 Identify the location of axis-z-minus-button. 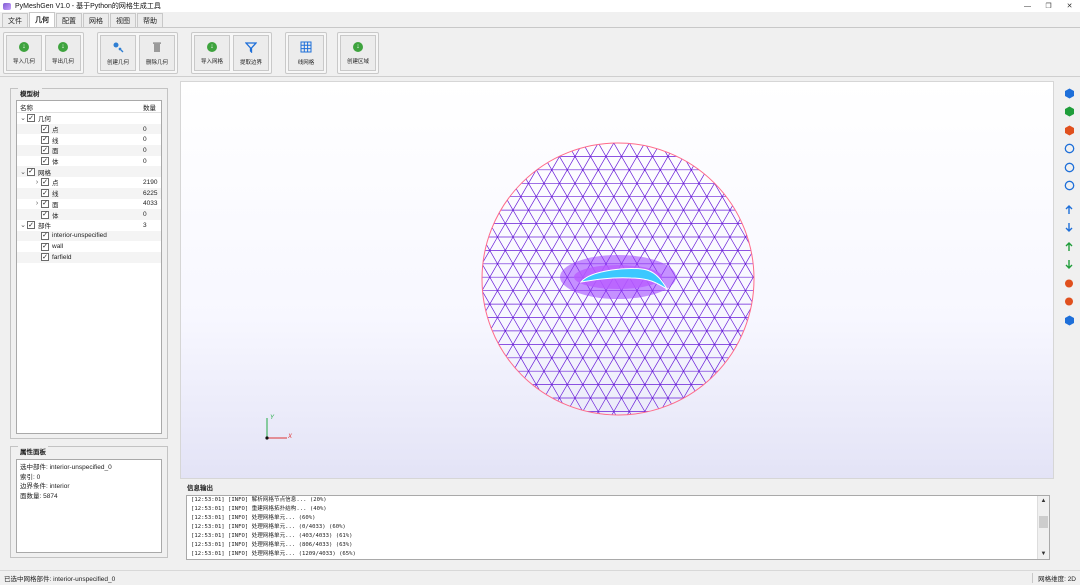
(1069, 302).